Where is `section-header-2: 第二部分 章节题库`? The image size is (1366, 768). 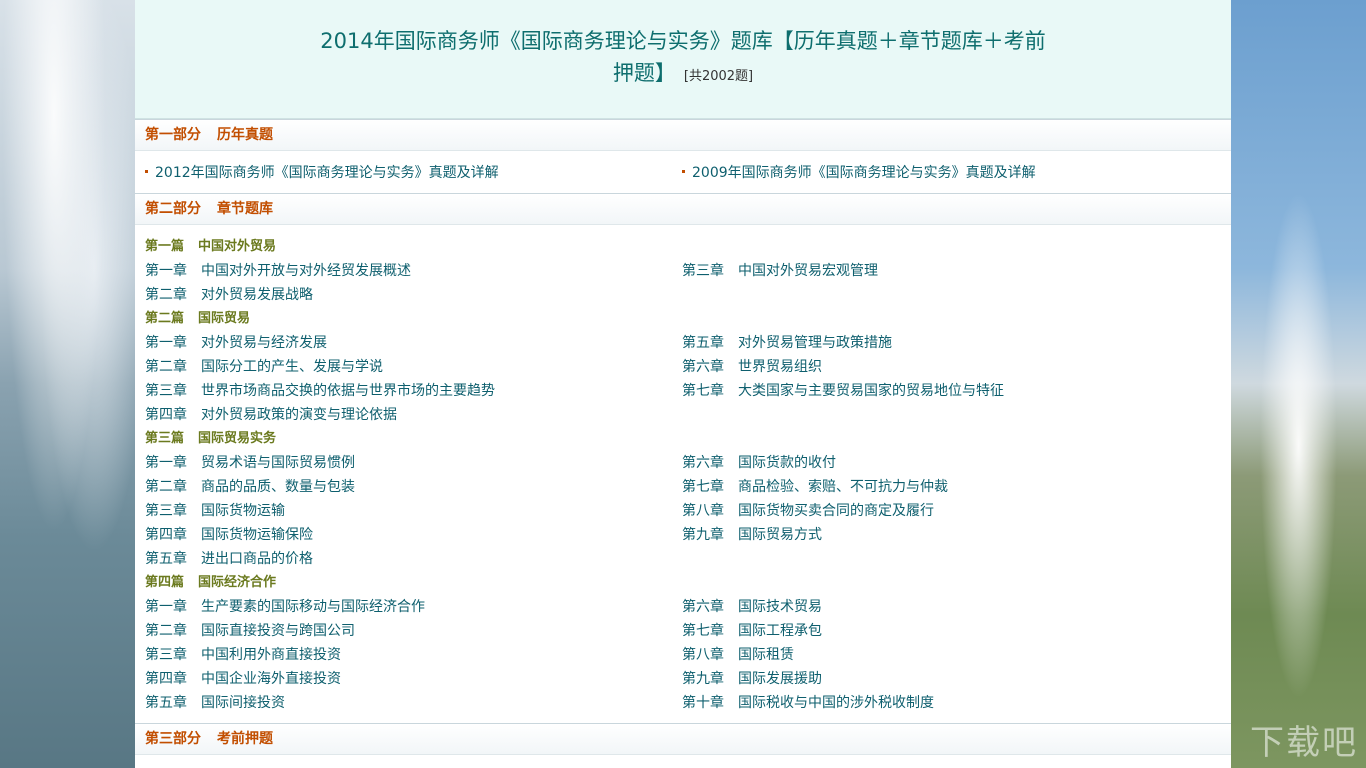
section-header-2: 第二部分 章节题库 is located at coordinates (683, 209).